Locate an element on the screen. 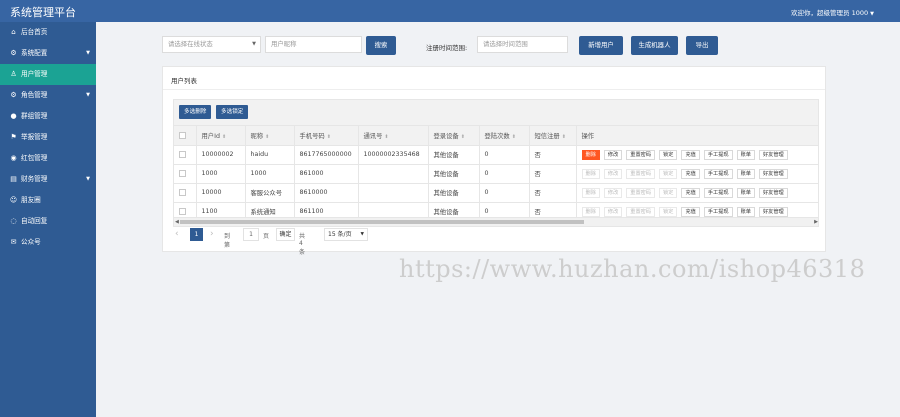  sidebar-item: ▤ 财务管理 ▼ is located at coordinates (48, 179).